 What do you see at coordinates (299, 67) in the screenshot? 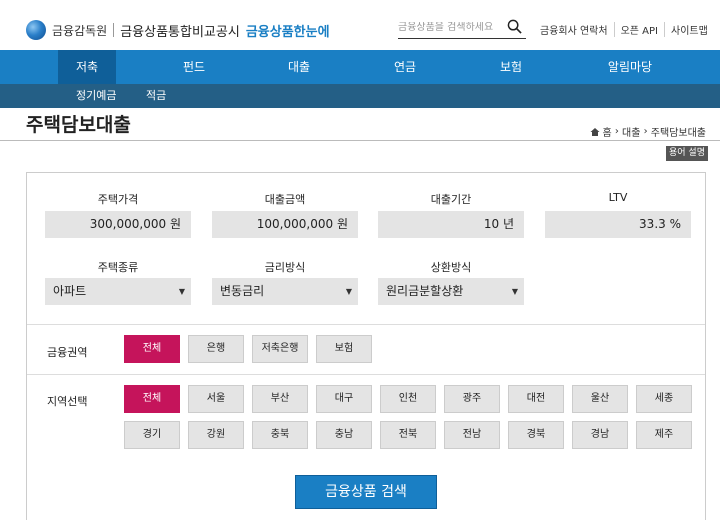
I see `nav-loan: 대출` at bounding box center [299, 67].